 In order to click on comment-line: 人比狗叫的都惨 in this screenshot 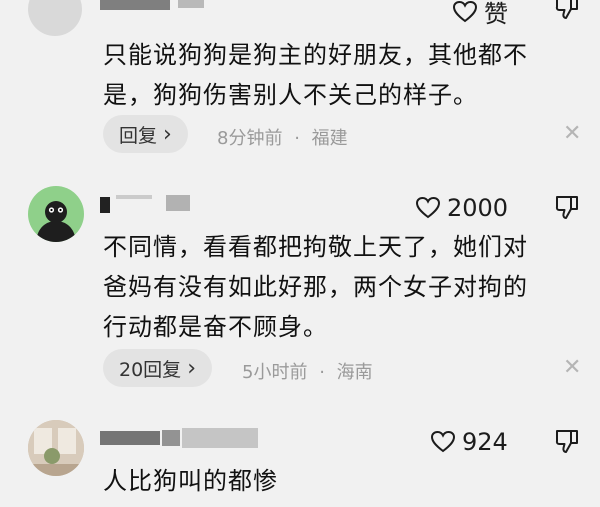, I will do `click(190, 481)`.